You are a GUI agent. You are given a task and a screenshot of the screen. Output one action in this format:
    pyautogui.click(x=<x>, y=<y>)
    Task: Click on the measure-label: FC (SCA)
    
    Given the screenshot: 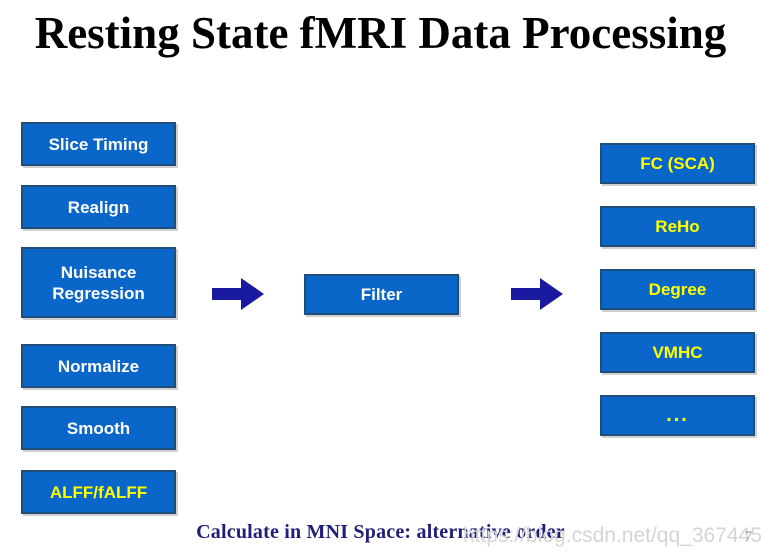 What is the action you would take?
    pyautogui.click(x=677, y=163)
    